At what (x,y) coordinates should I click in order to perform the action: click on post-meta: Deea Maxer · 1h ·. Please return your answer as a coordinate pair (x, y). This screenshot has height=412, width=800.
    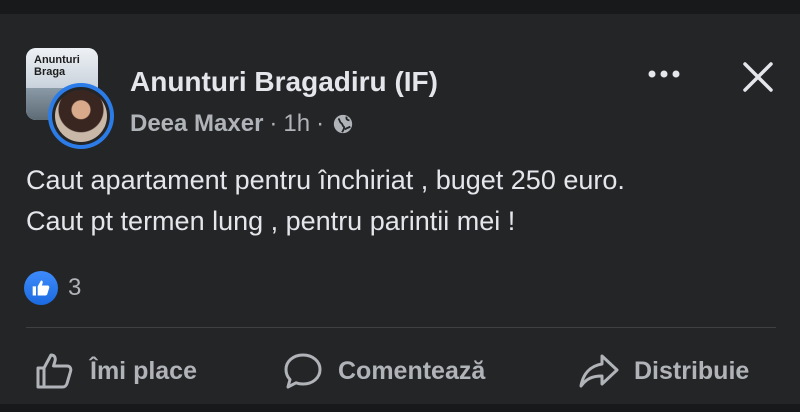
    Looking at the image, I should click on (242, 124).